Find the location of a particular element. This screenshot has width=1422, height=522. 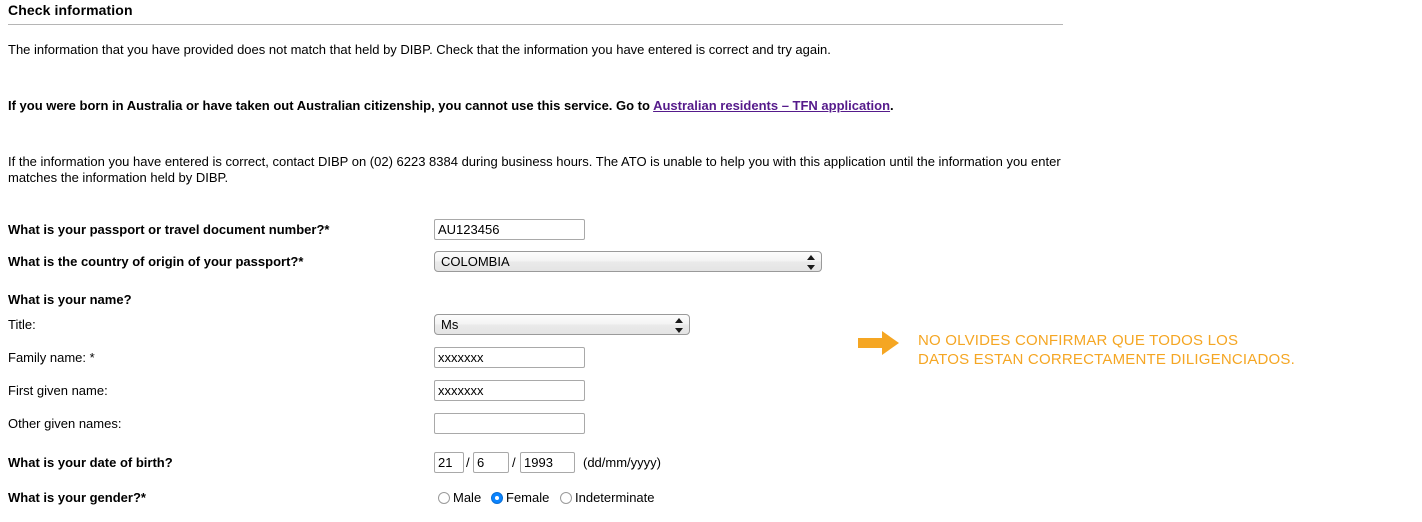

gender-option-male-label: Male is located at coordinates (467, 497).